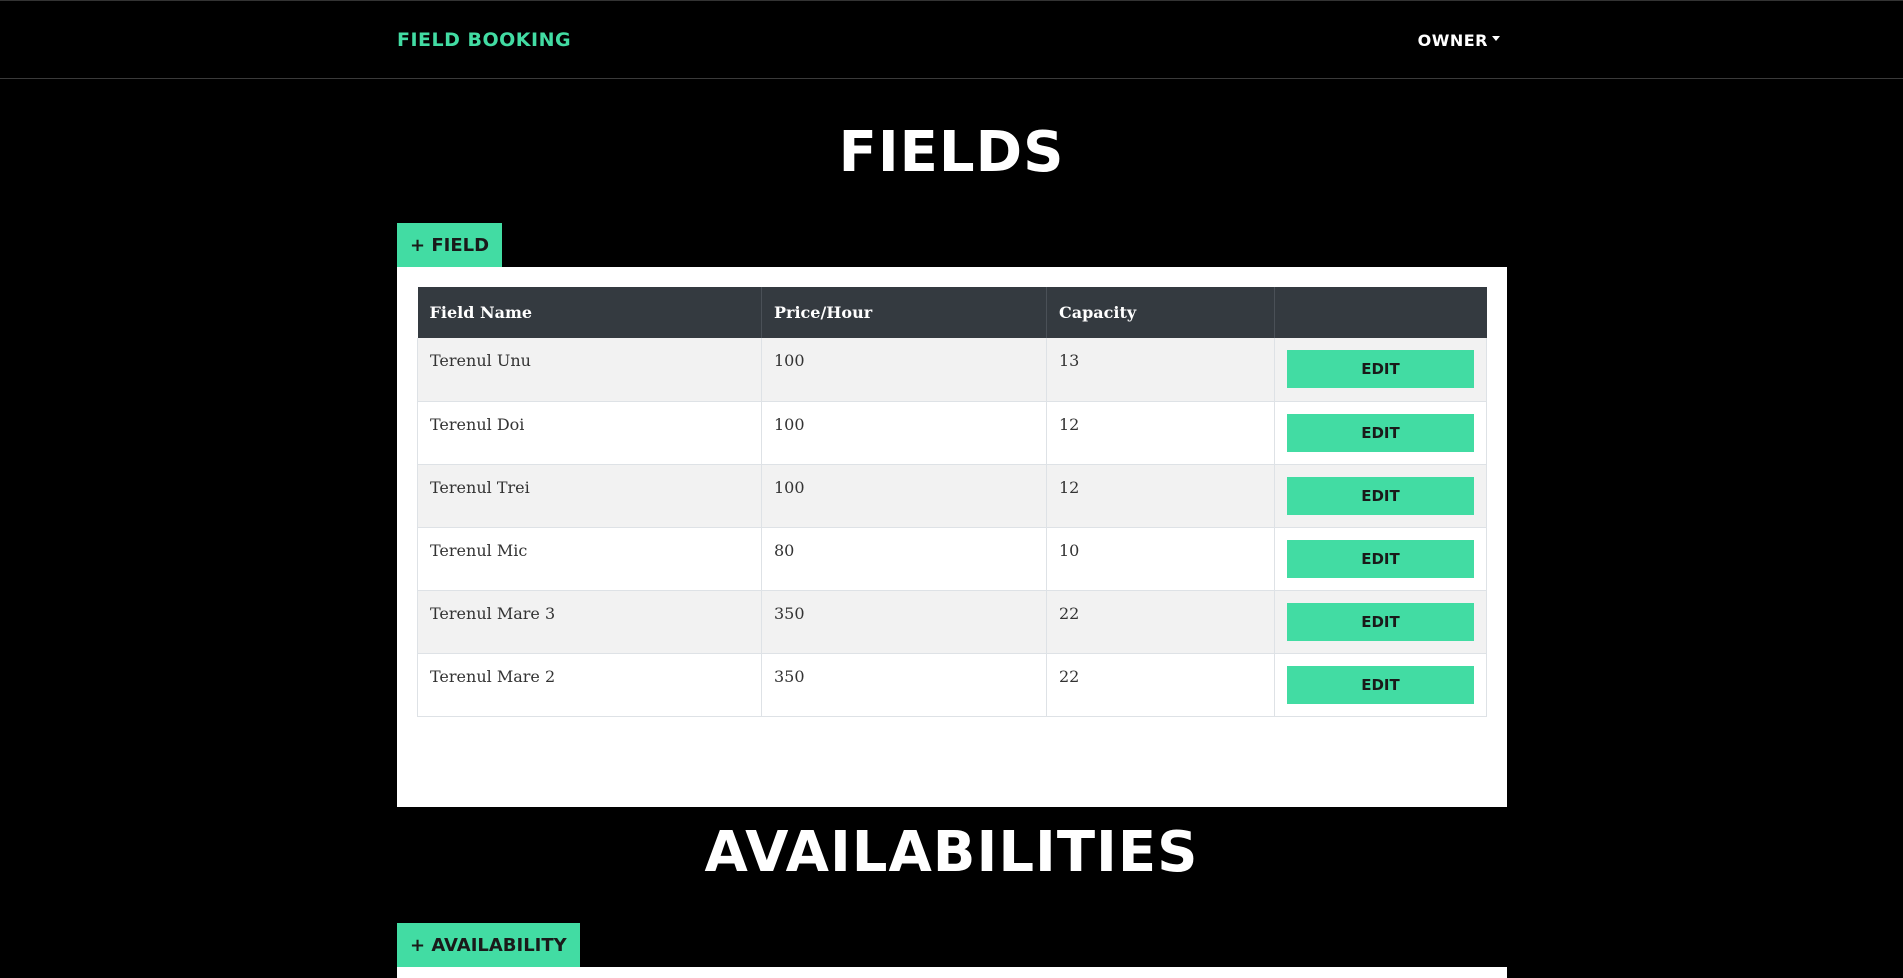 Image resolution: width=1903 pixels, height=978 pixels. I want to click on field-name-cell: Terenul Trei, so click(589, 496).